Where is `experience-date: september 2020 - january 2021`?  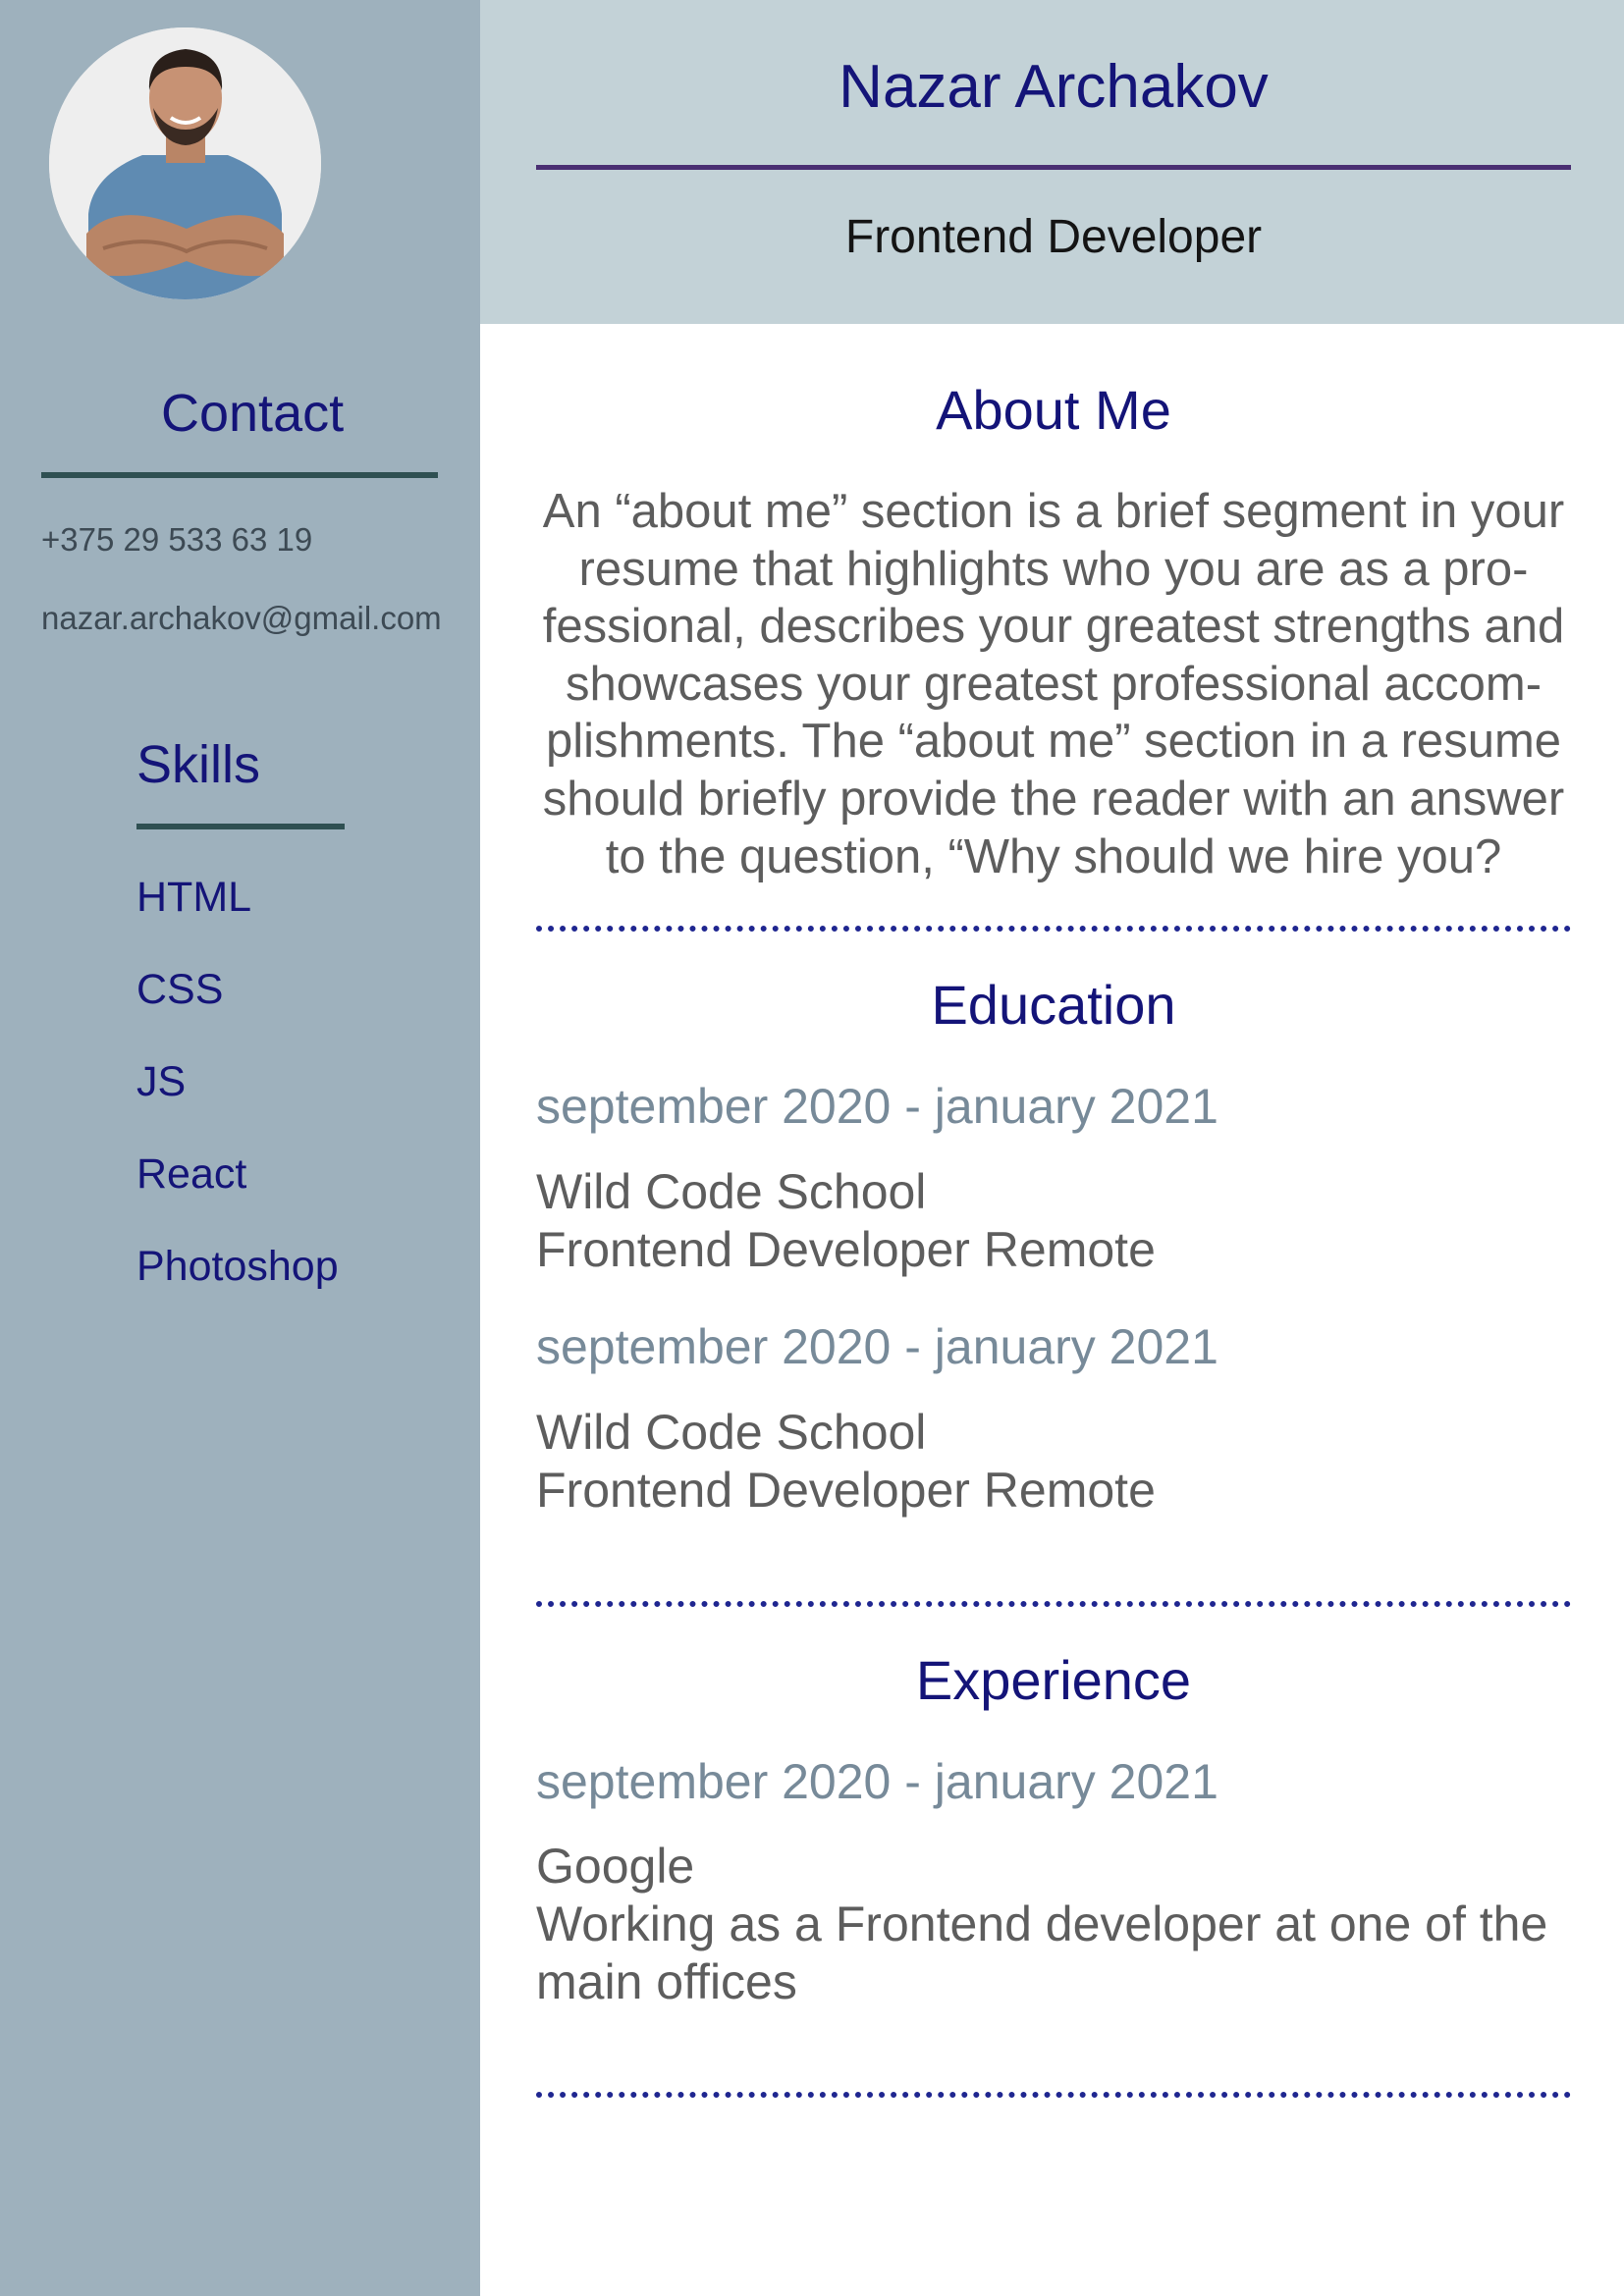
experience-date: september 2020 - january 2021 is located at coordinates (877, 1781).